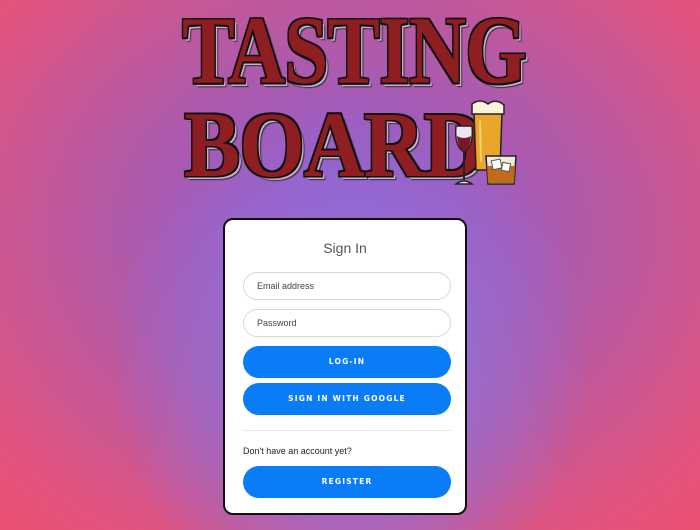  What do you see at coordinates (347, 399) in the screenshot?
I see `google-signin-button: SIGN IN WITH GOOGLE` at bounding box center [347, 399].